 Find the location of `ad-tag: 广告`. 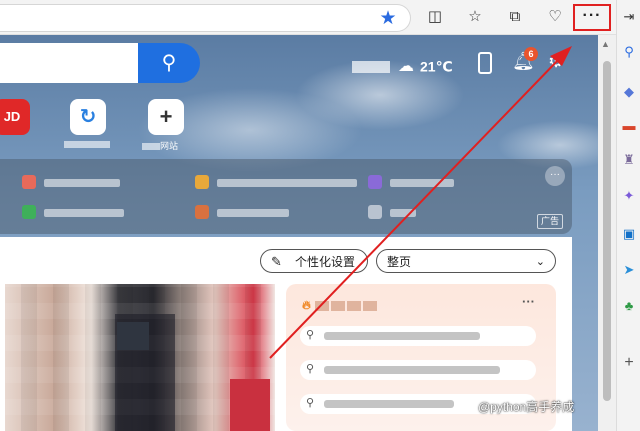

ad-tag: 广告 is located at coordinates (550, 221).